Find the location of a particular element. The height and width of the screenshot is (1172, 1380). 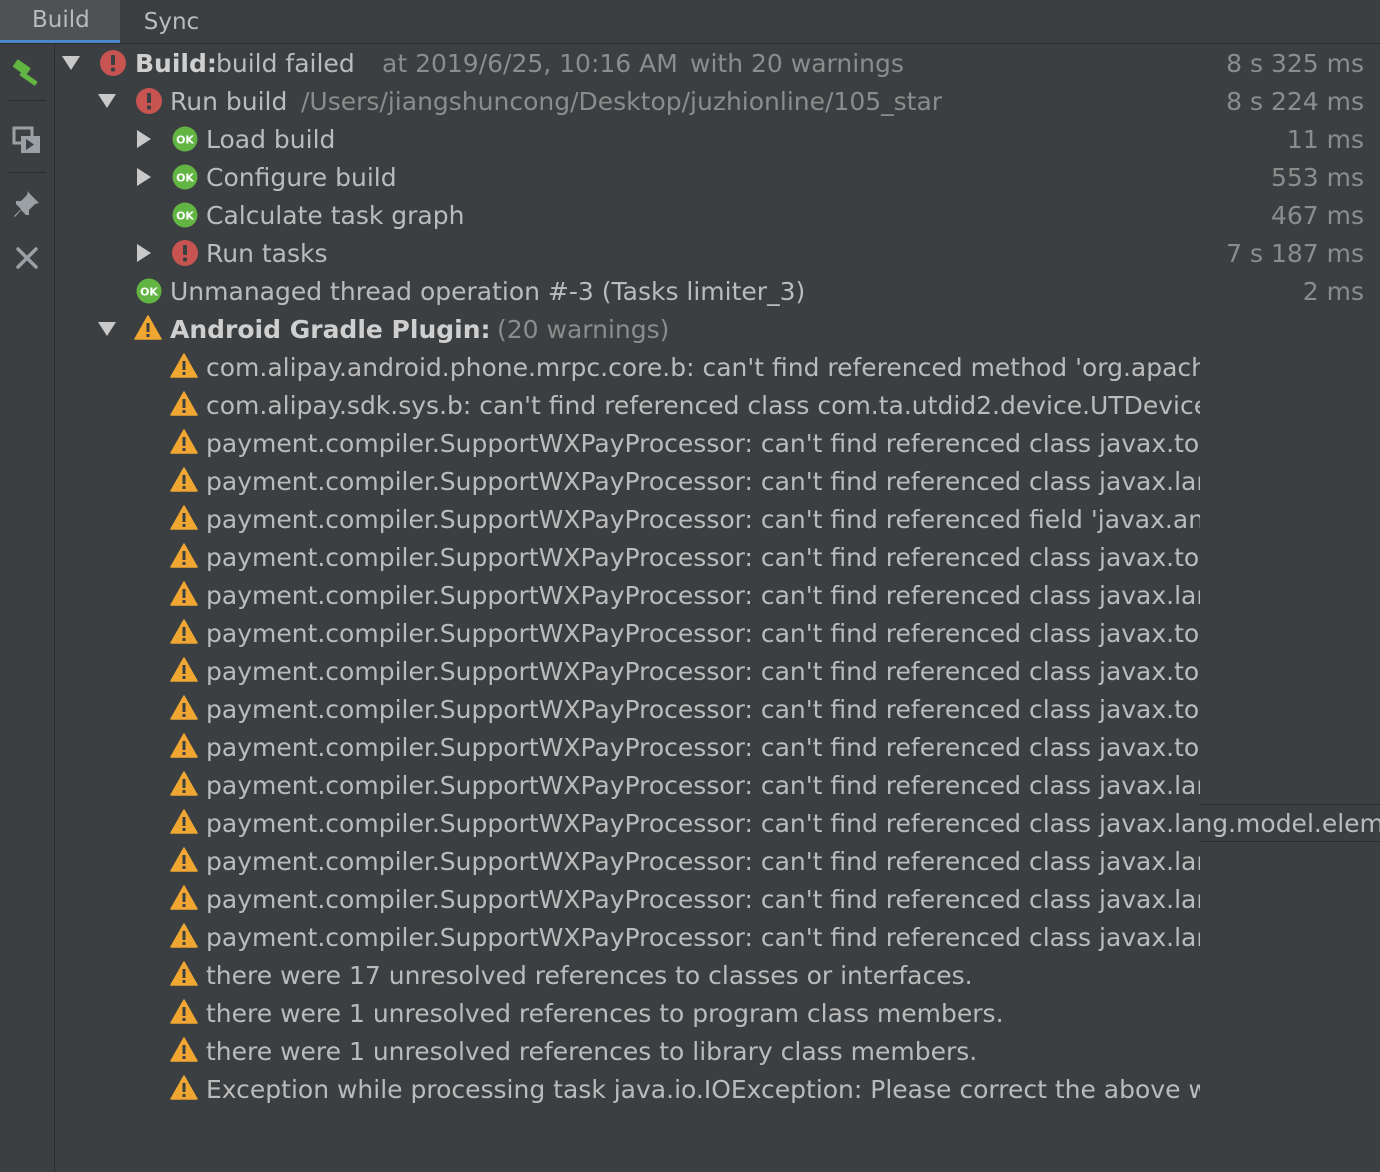

tab-build: Build is located at coordinates (60, 21).